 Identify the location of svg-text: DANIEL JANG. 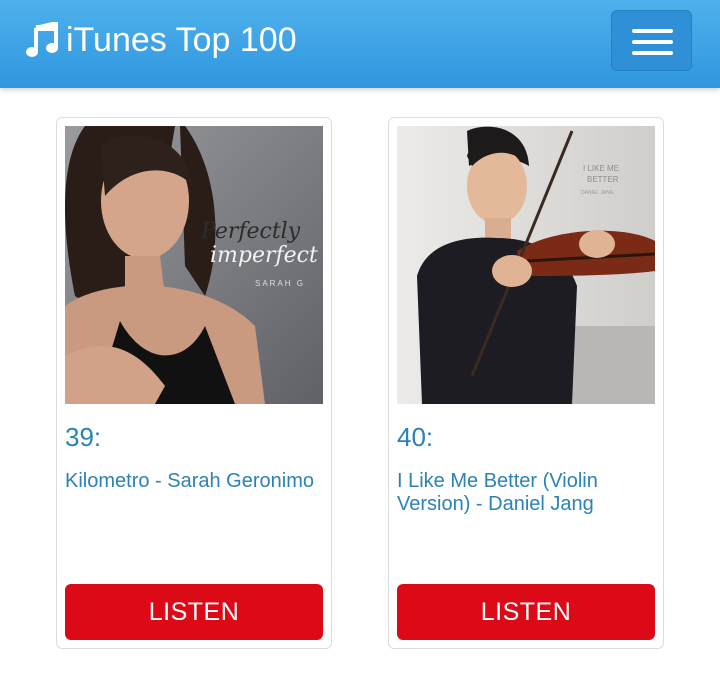
(597, 193).